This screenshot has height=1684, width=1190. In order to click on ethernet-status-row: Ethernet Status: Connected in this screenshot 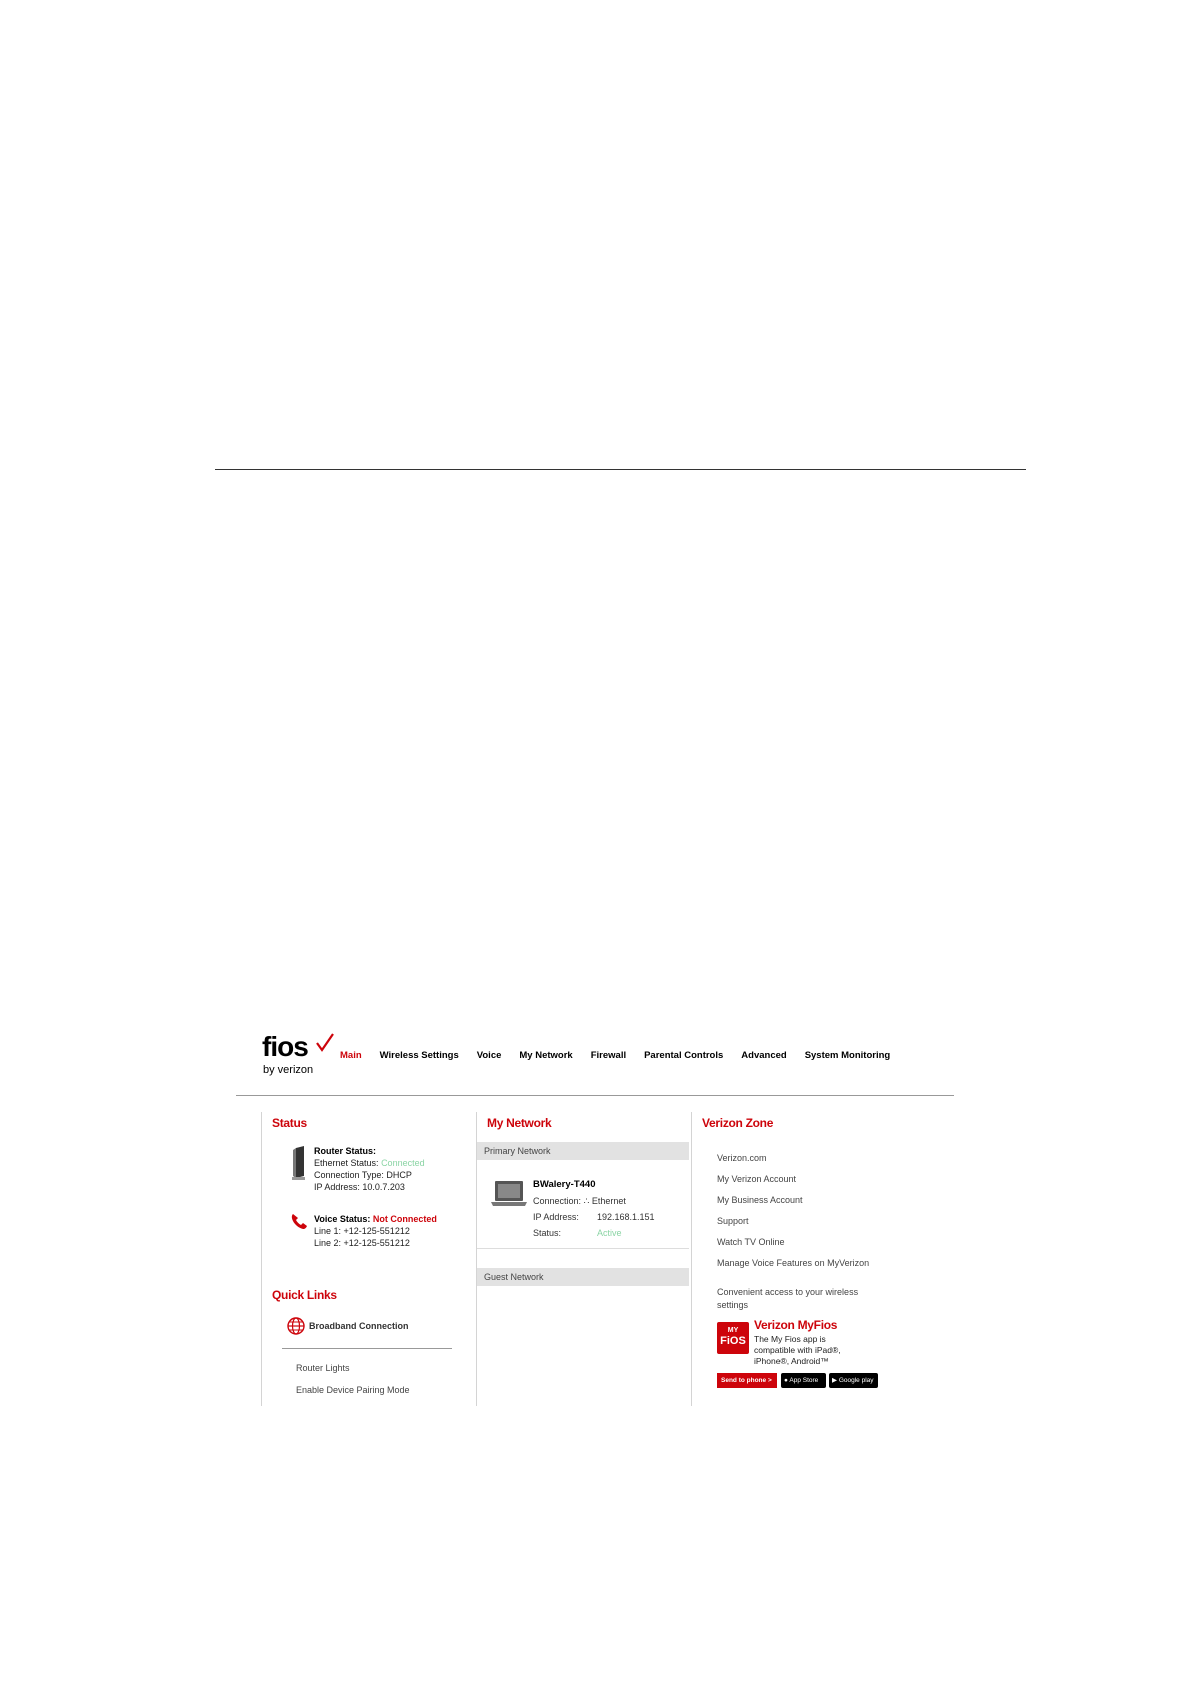, I will do `click(369, 1163)`.